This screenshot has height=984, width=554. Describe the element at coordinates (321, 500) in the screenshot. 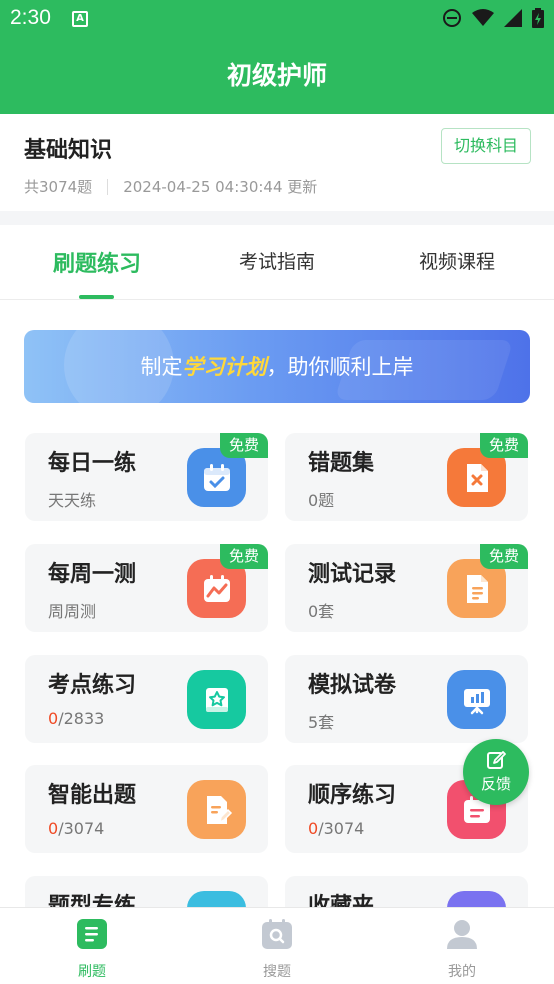

I see `card-subtitle: 0题` at that location.